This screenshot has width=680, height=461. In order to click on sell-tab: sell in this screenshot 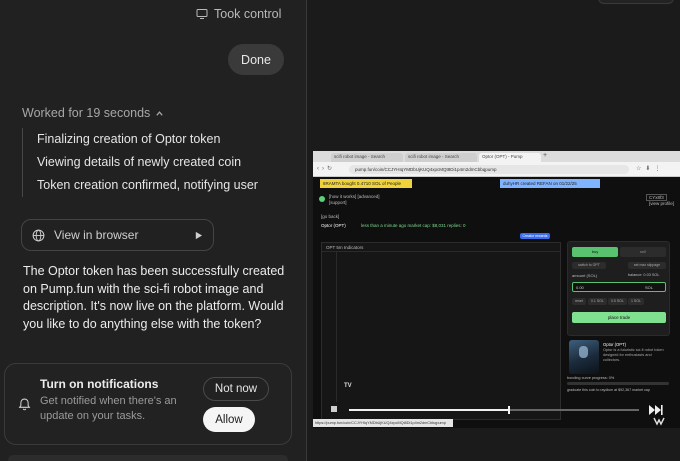, I will do `click(643, 252)`.